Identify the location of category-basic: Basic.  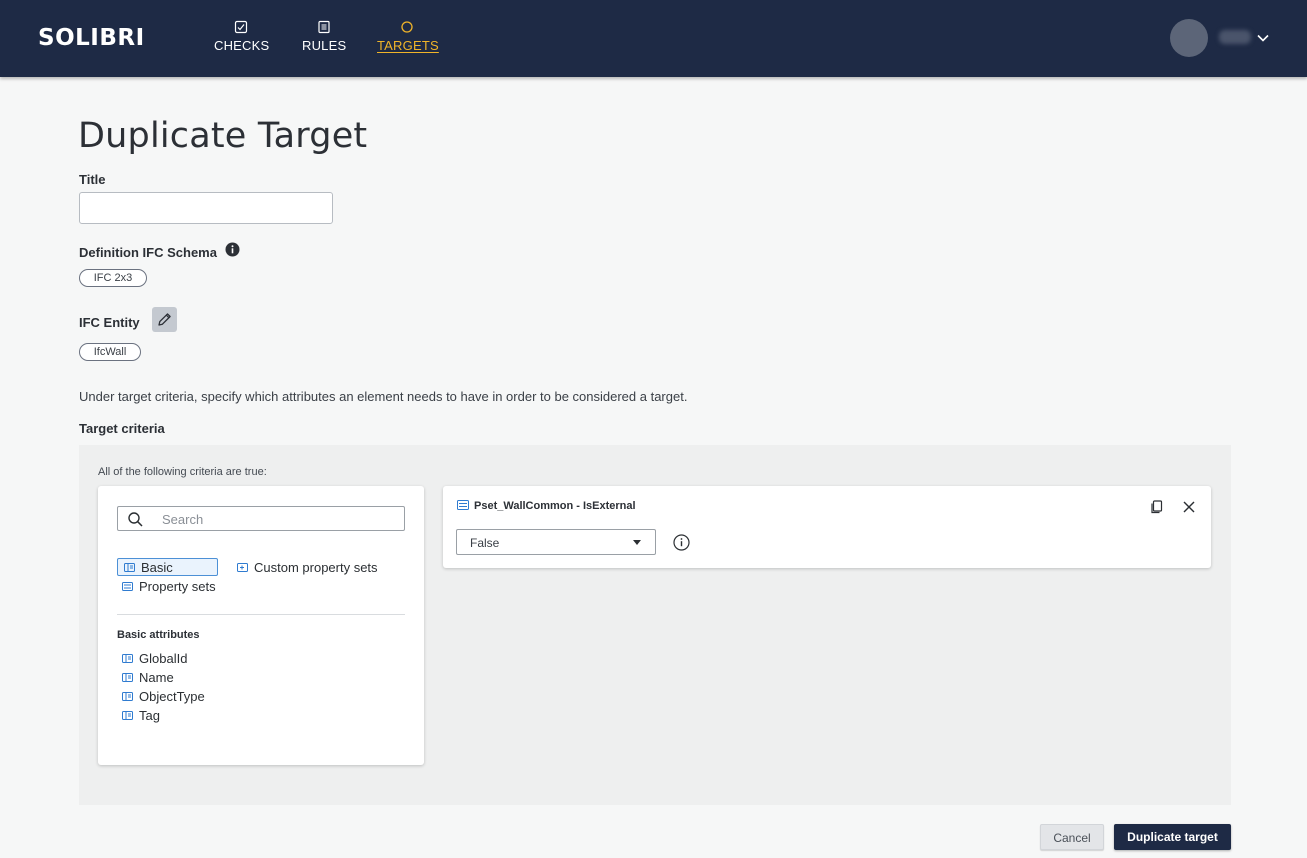
(167, 567).